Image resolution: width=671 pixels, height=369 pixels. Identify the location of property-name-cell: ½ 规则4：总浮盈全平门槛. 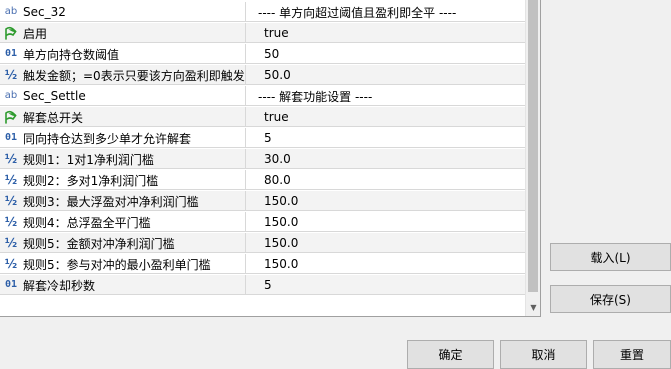
(123, 222).